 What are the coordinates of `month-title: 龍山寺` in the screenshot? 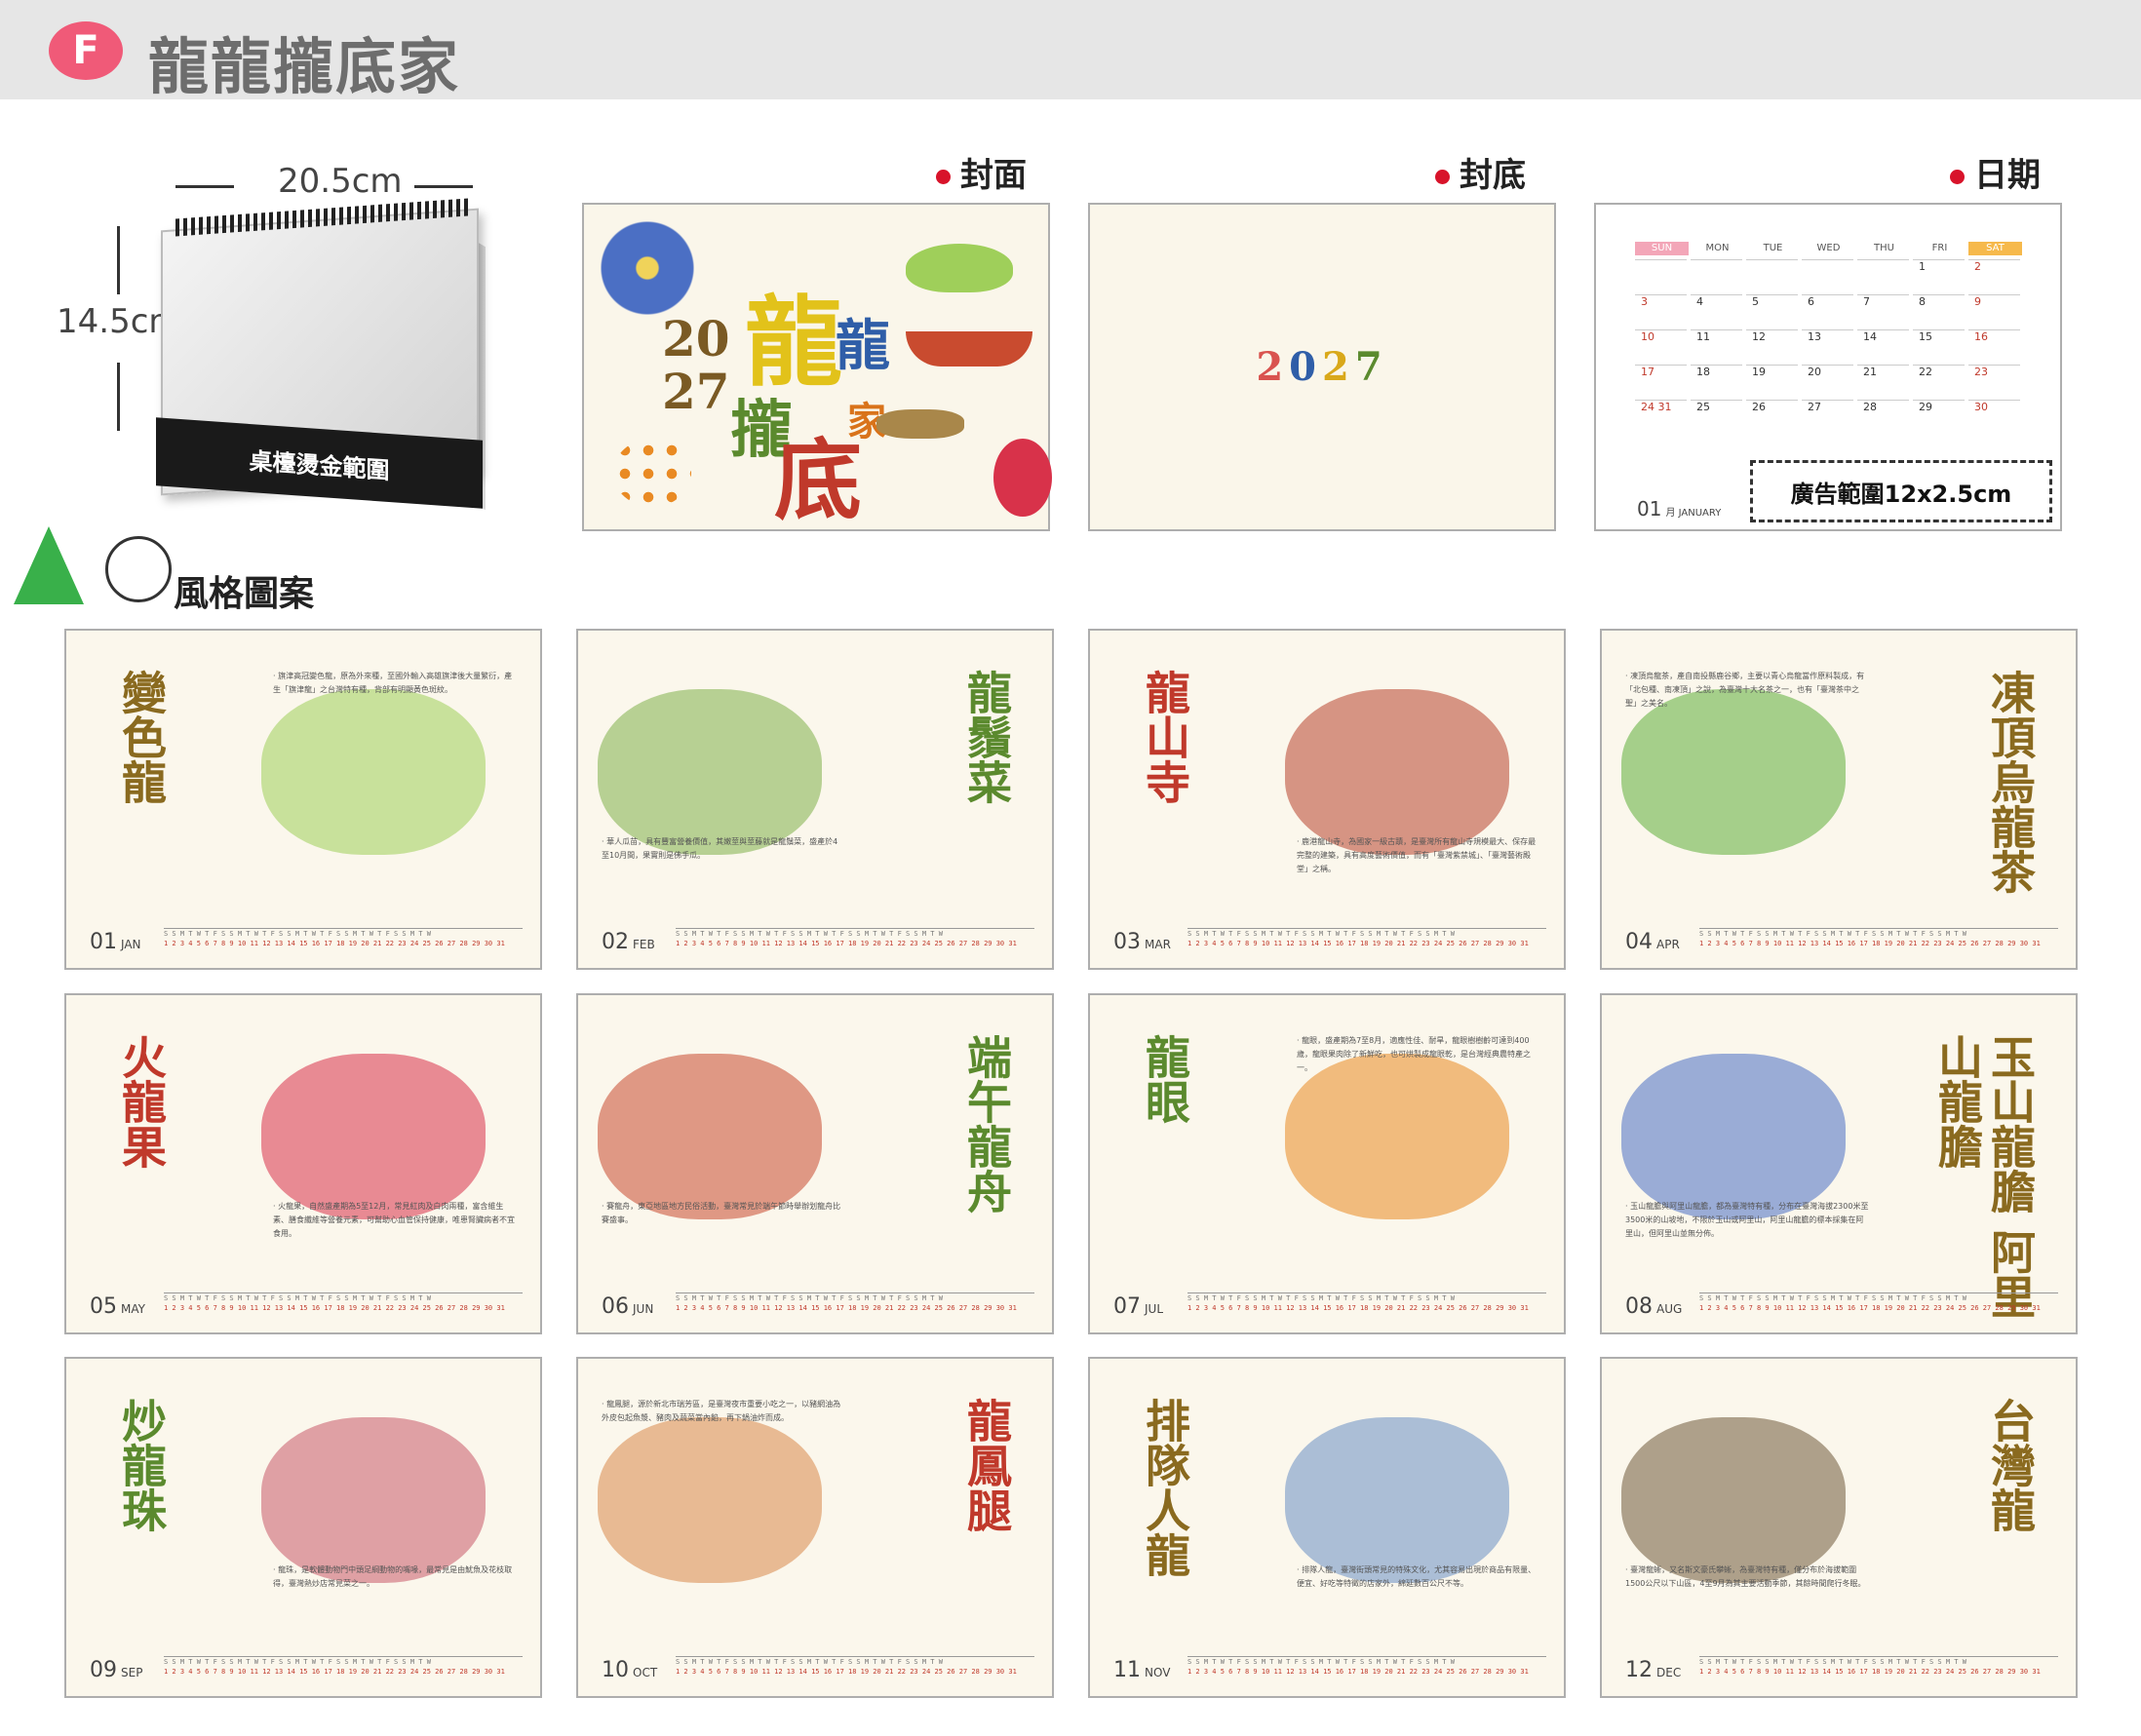 It's located at (1165, 737).